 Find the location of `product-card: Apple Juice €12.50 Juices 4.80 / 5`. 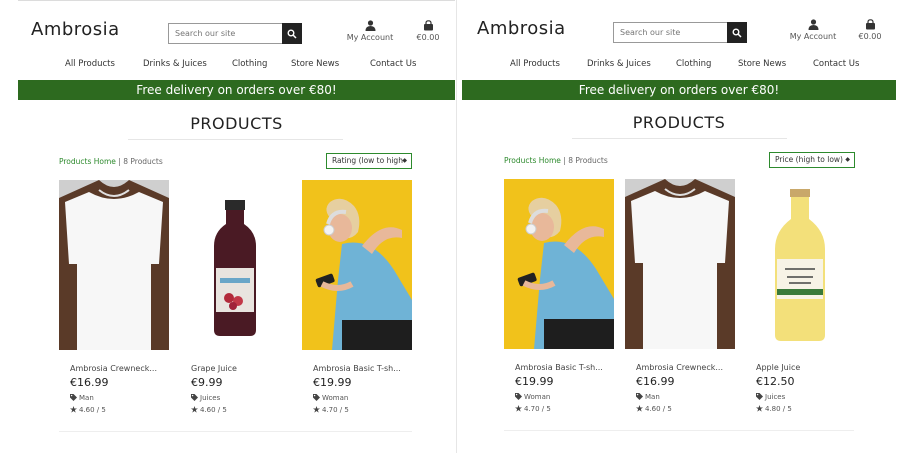

product-card: Apple Juice €12.50 Juices 4.80 / 5 is located at coordinates (800, 296).